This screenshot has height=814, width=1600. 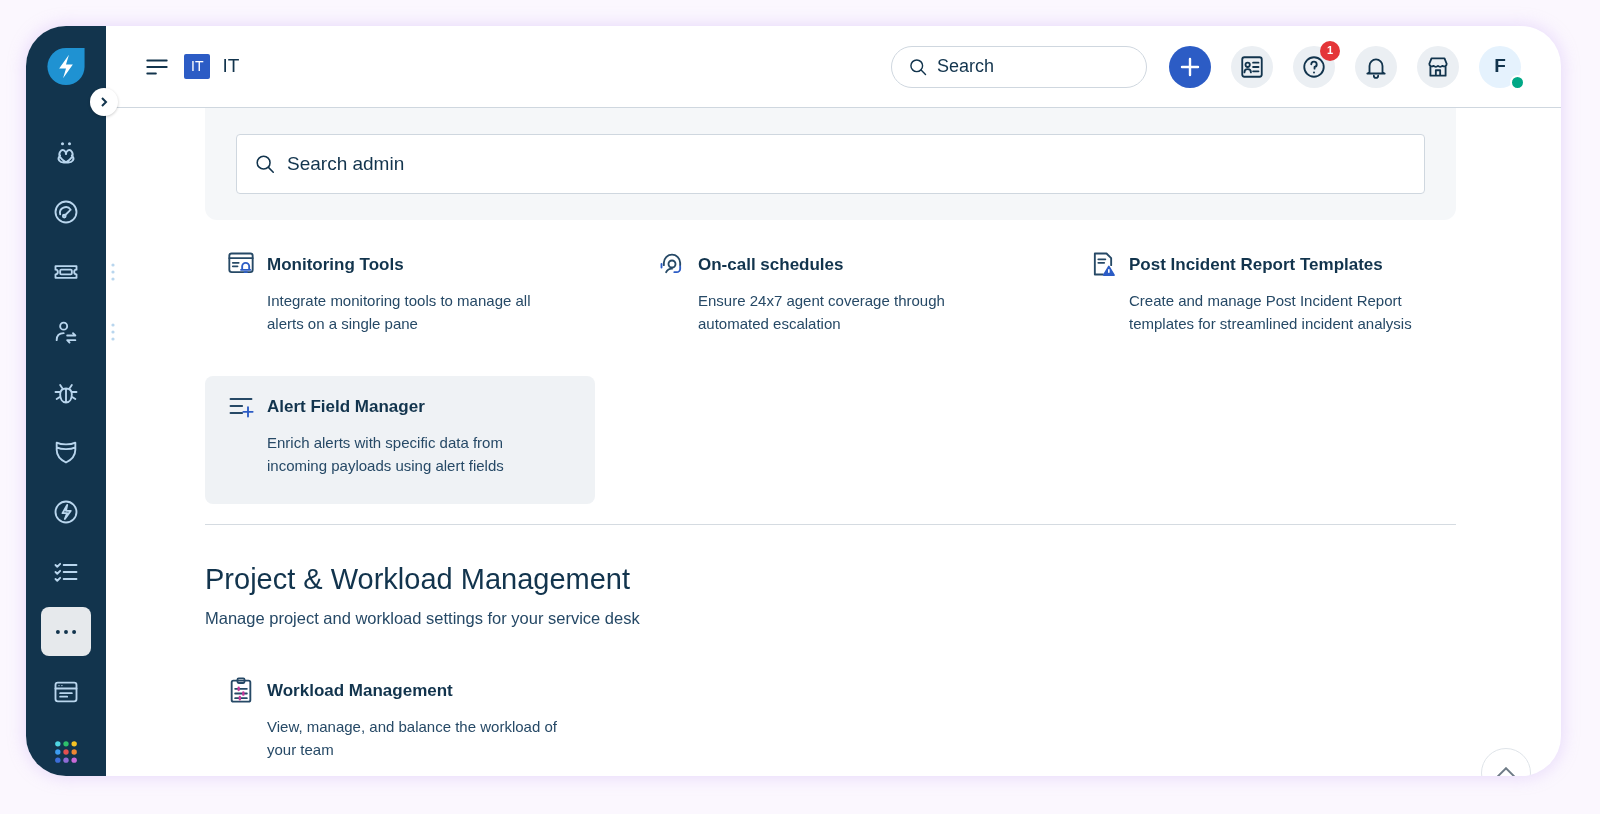 I want to click on section-subtitle: Manage project and workload settings for your service desk, so click(x=423, y=618).